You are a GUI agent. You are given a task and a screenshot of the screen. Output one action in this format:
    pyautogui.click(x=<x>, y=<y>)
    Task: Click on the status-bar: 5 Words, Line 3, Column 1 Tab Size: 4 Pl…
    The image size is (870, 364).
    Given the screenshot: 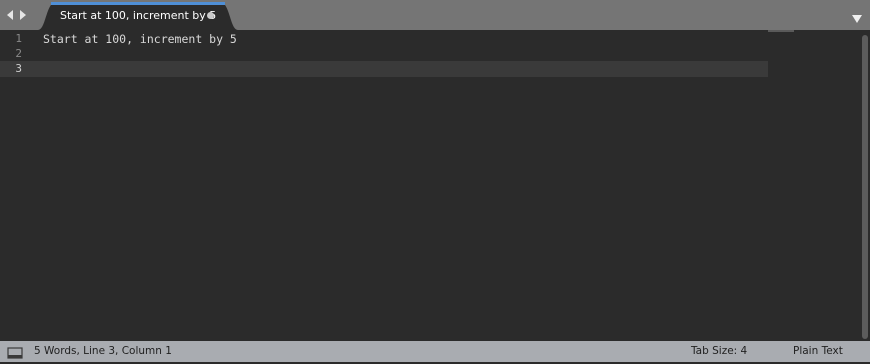 What is the action you would take?
    pyautogui.click(x=435, y=351)
    